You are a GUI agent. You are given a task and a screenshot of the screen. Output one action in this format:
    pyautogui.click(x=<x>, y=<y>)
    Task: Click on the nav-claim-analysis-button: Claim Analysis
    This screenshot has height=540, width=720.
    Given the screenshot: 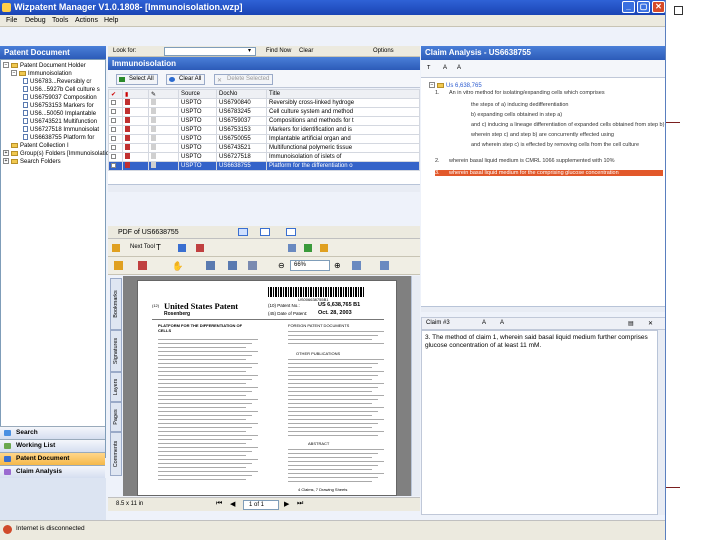 What is the action you would take?
    pyautogui.click(x=52, y=471)
    